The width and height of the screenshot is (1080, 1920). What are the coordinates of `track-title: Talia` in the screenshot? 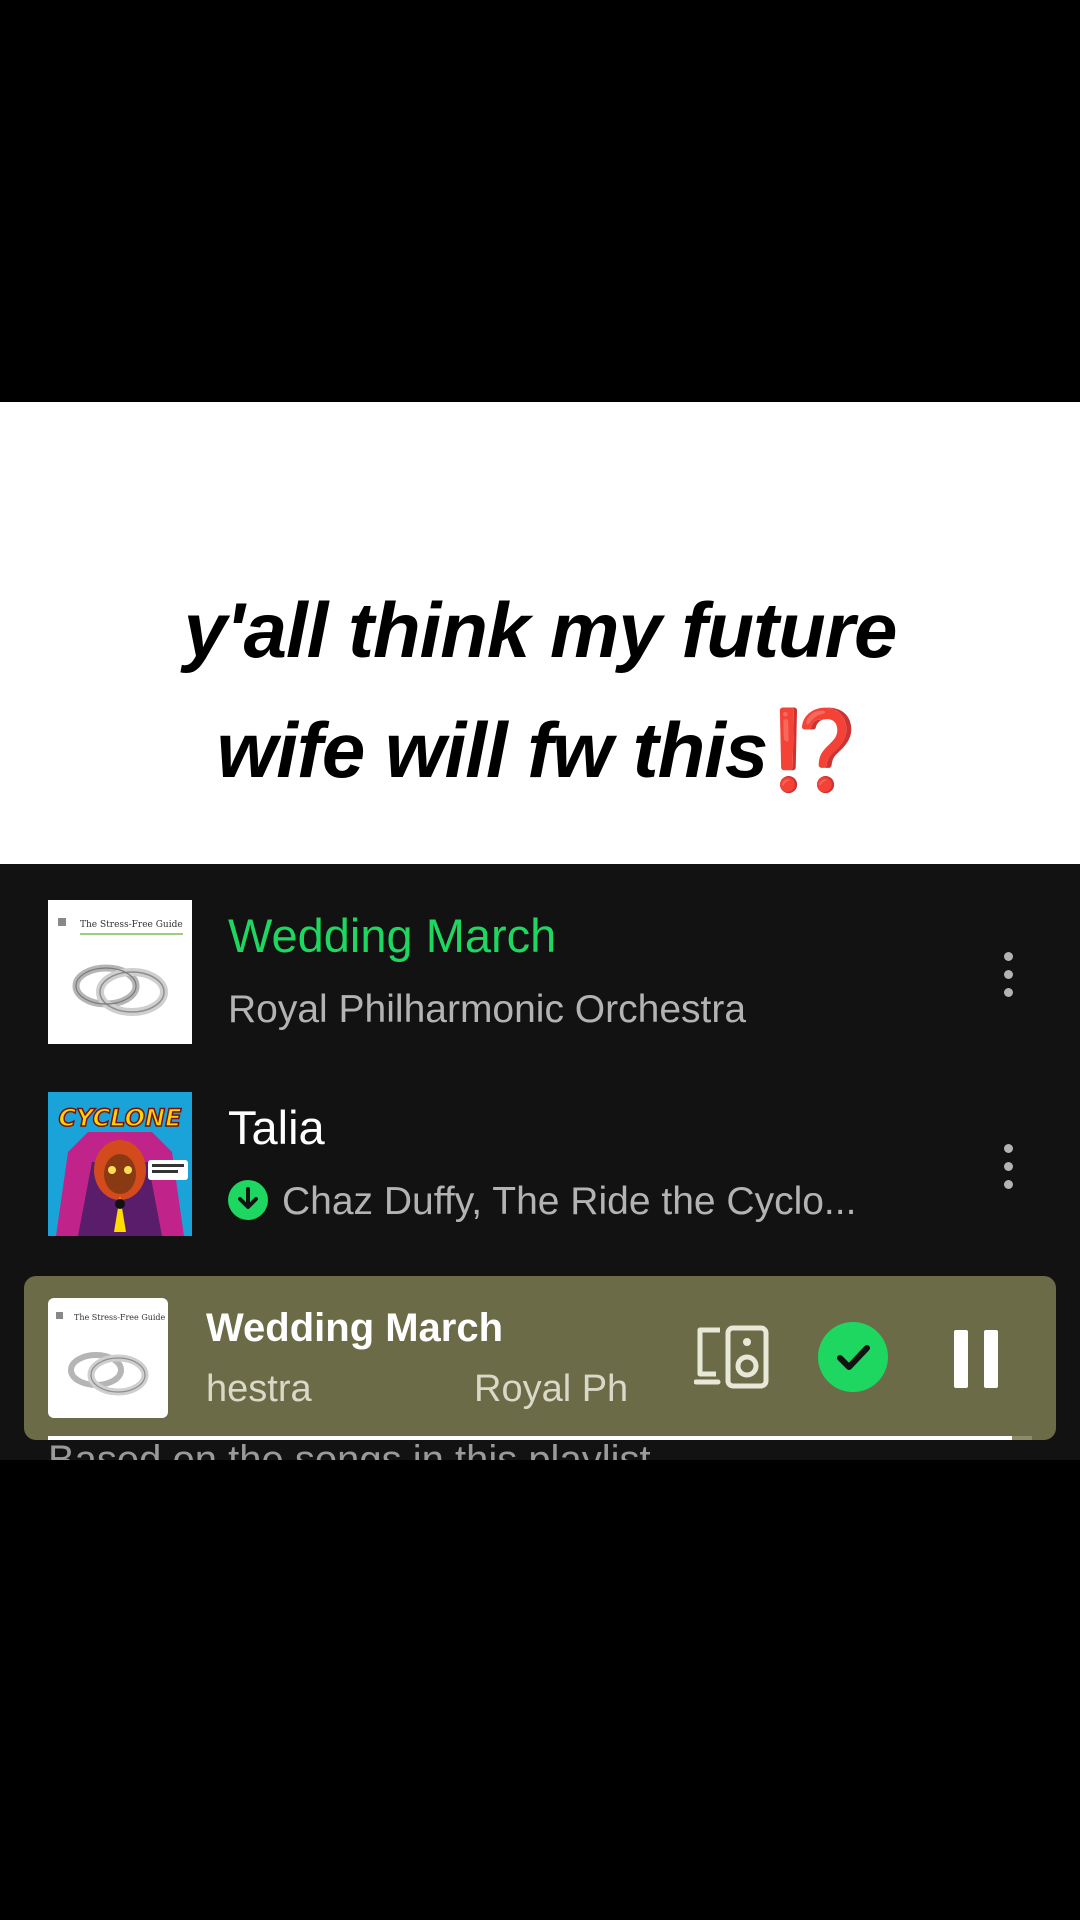 It's located at (276, 1127).